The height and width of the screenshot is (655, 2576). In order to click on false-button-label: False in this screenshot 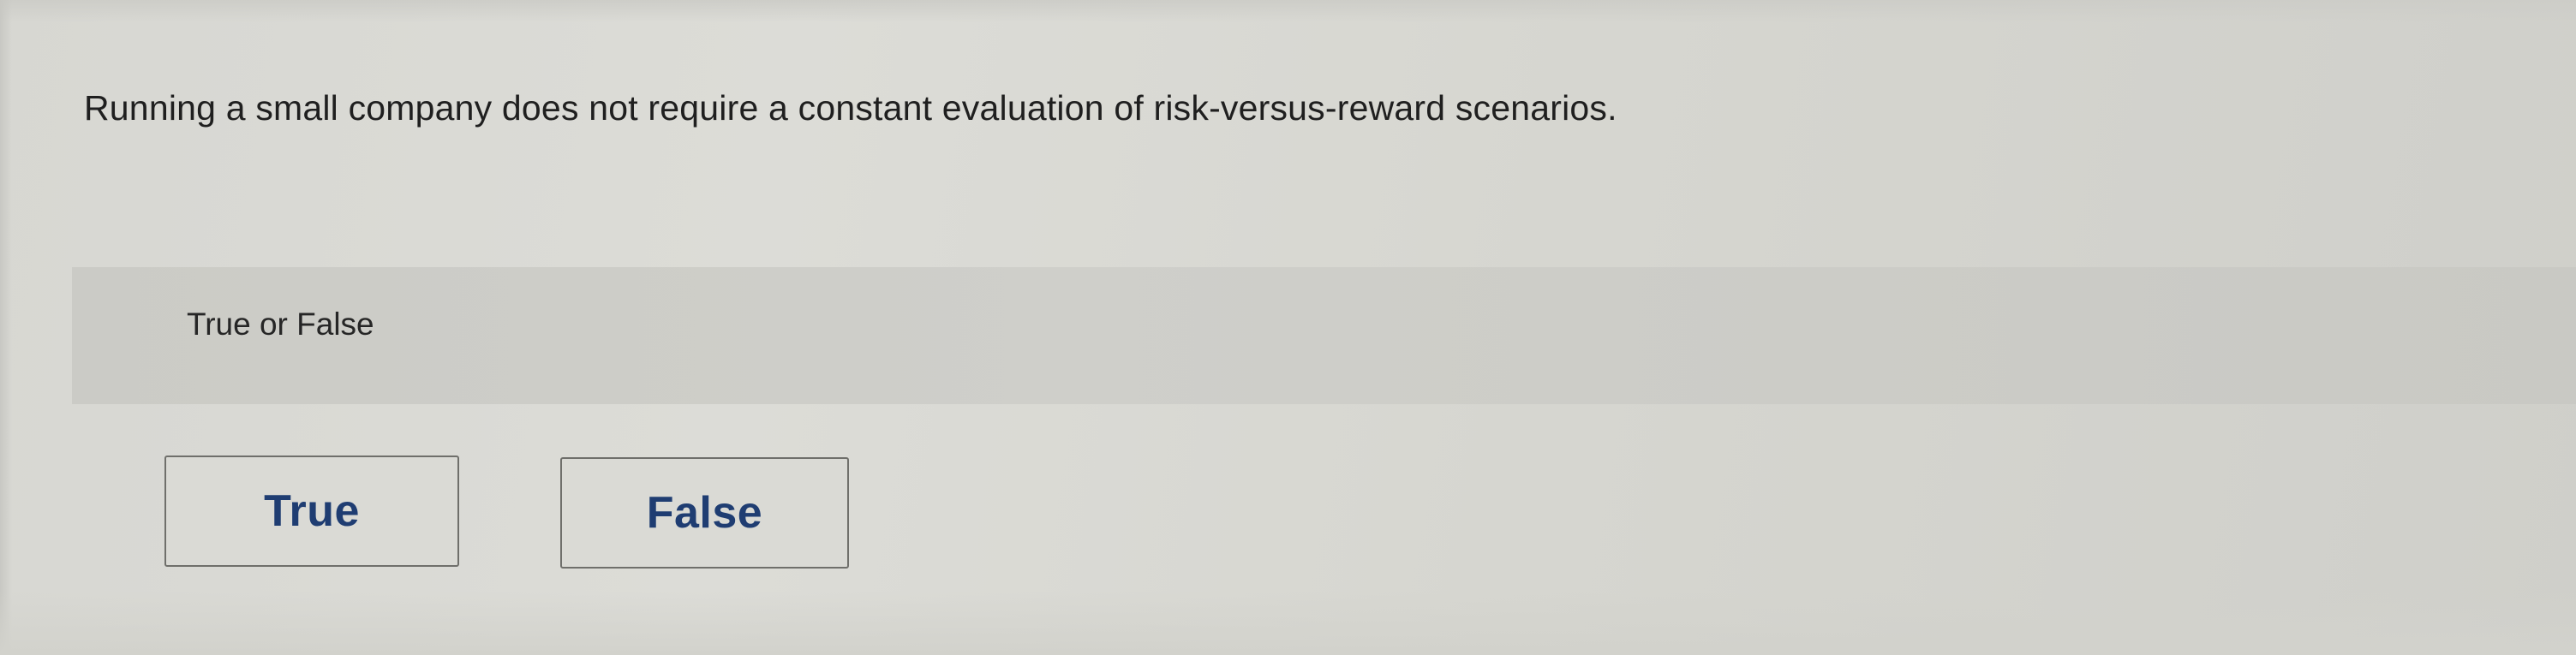, I will do `click(705, 513)`.